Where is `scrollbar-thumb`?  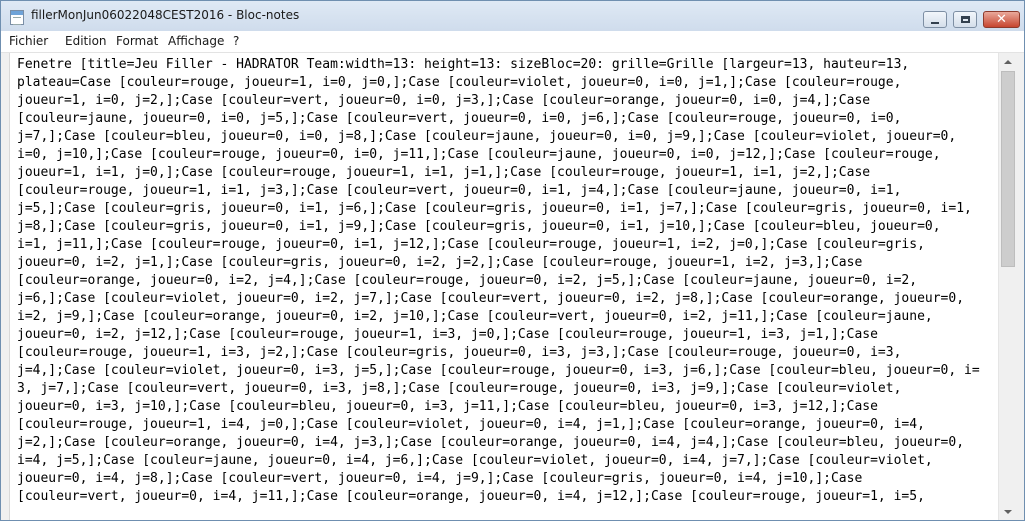
scrollbar-thumb is located at coordinates (1008, 169).